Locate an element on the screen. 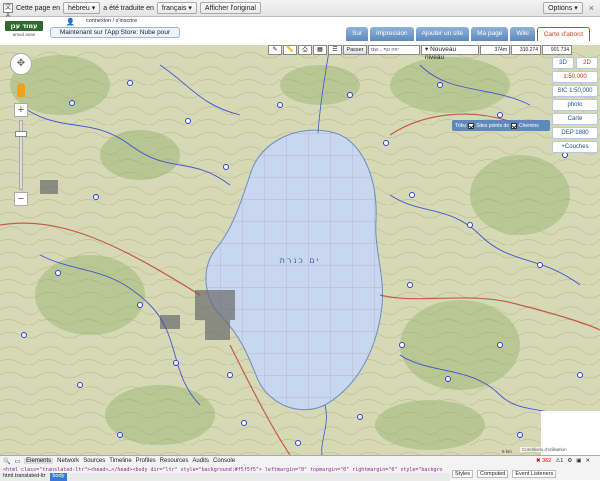 This screenshot has height=481, width=600. options-label: Options is located at coordinates (560, 8).